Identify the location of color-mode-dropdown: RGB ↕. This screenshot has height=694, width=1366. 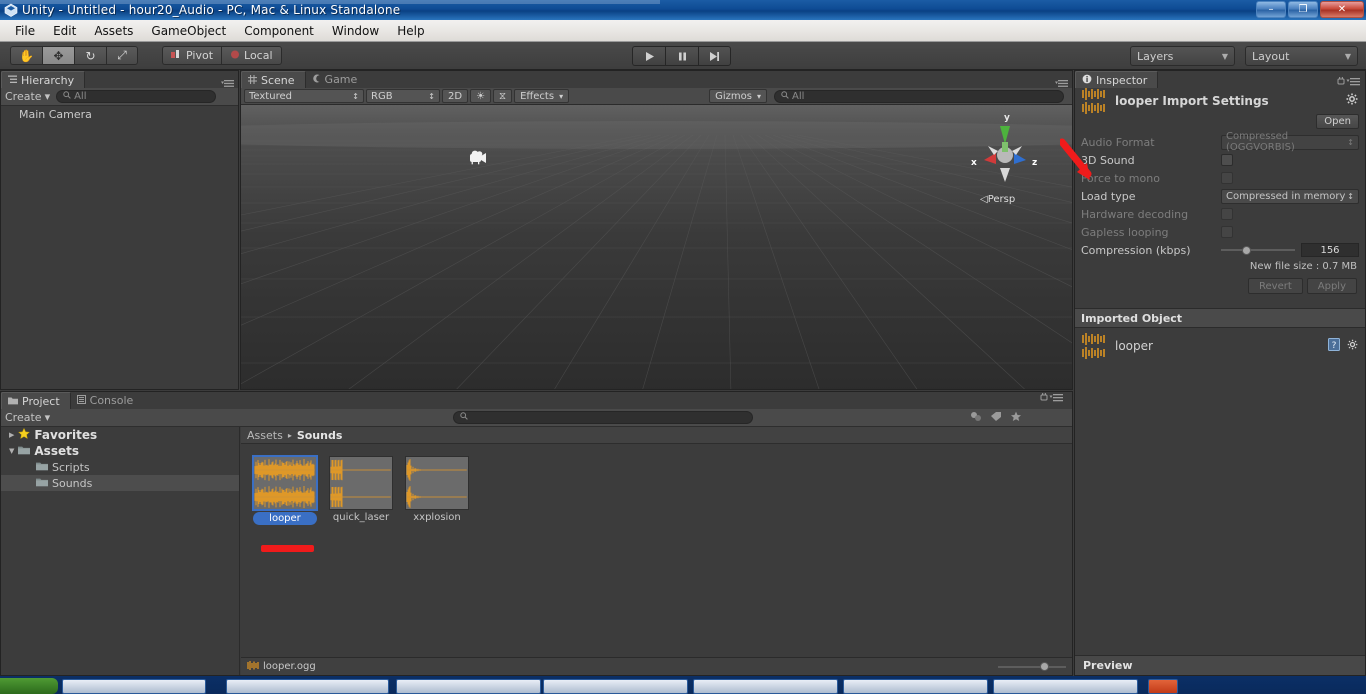
(403, 96).